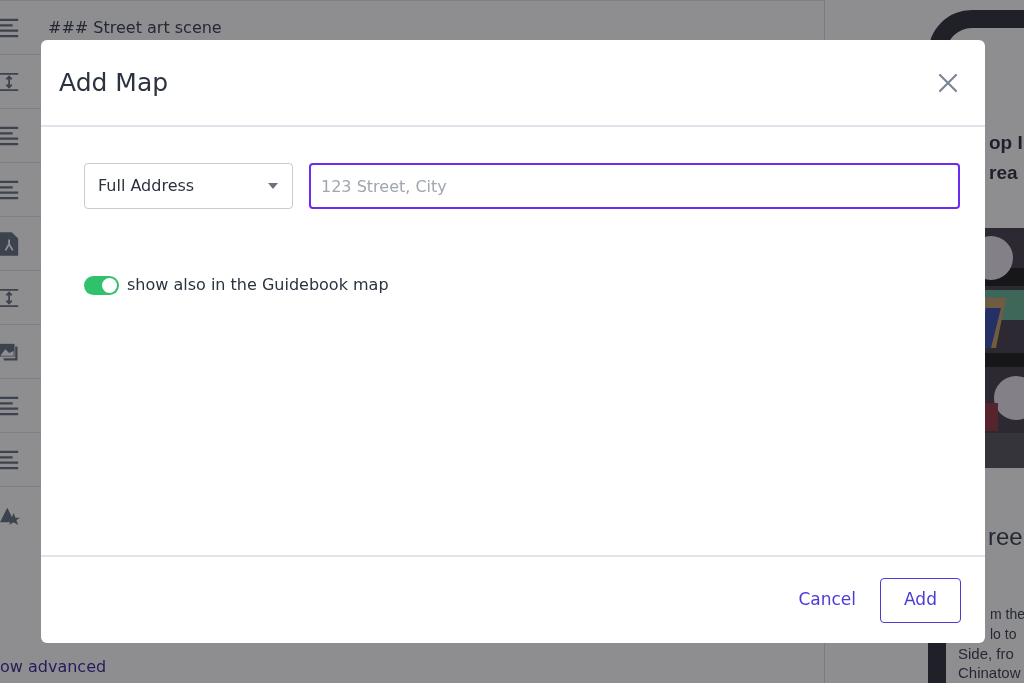 The height and width of the screenshot is (683, 1024). I want to click on address-field: 123 Street, City, so click(634, 186).